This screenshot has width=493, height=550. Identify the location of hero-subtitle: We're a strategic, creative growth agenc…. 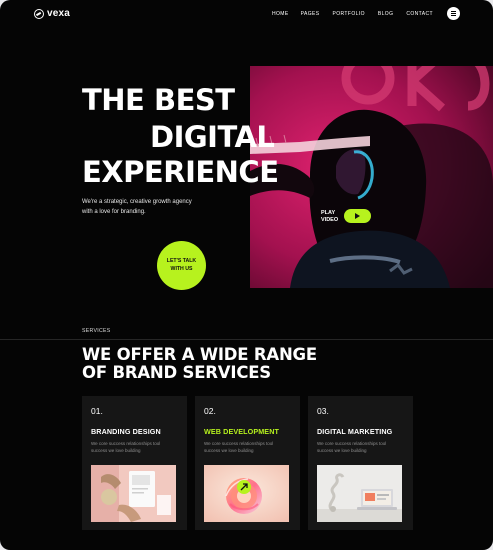
(137, 207).